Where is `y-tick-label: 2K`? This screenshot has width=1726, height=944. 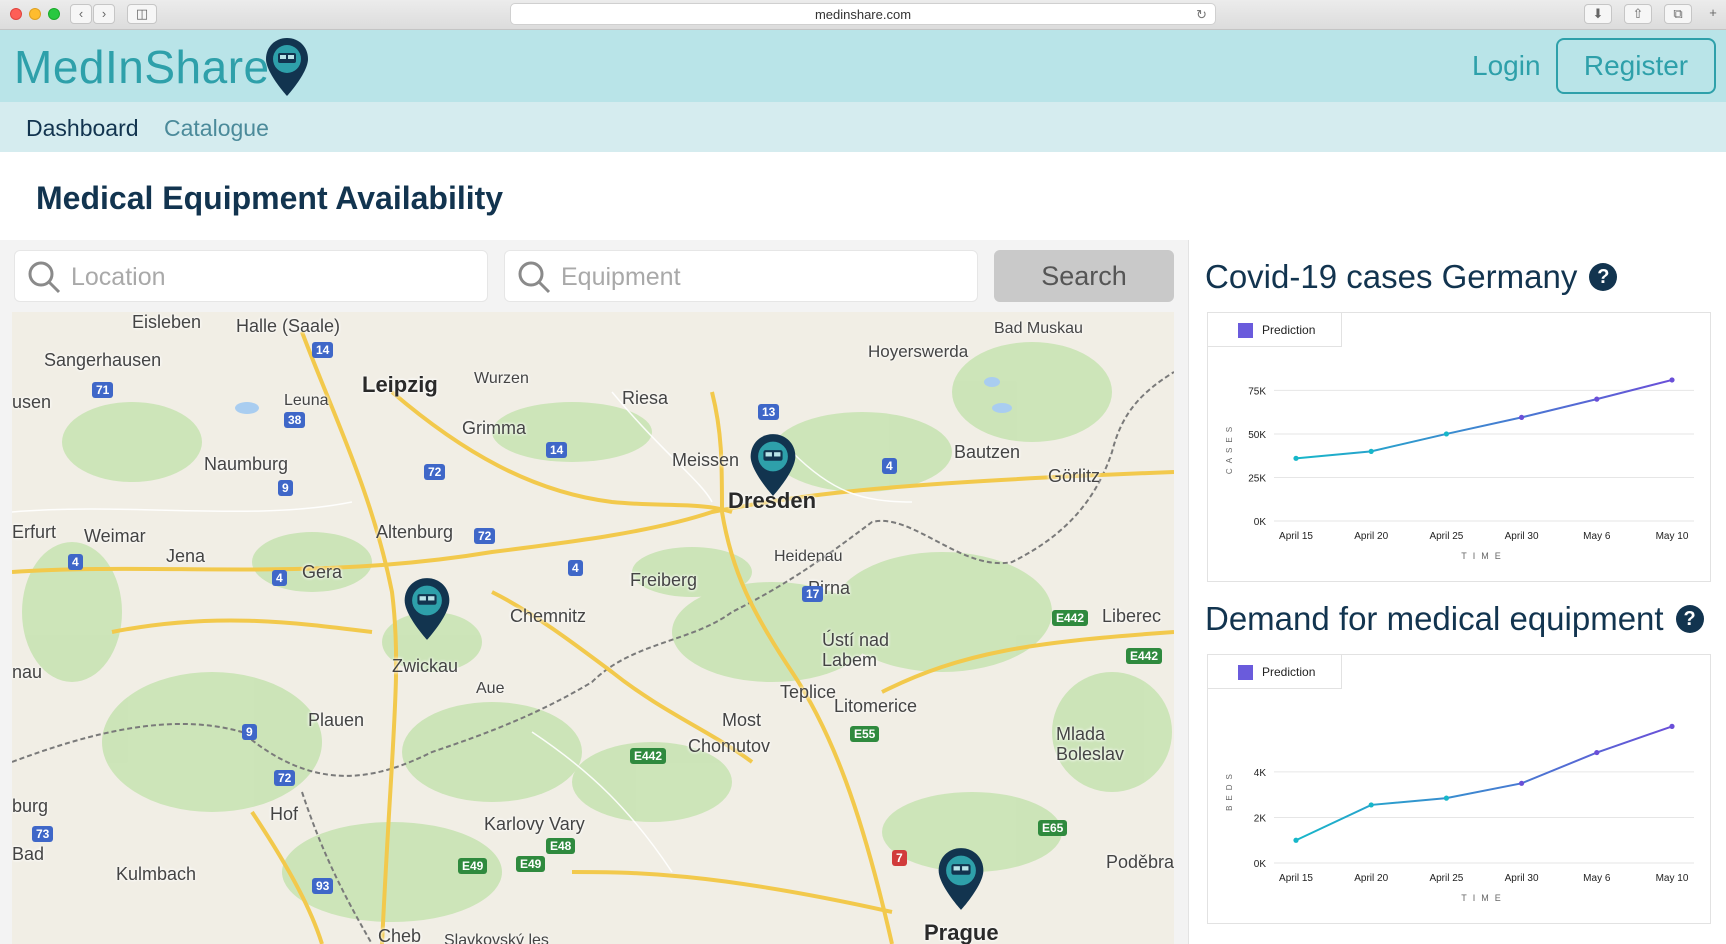
y-tick-label: 2K is located at coordinates (1260, 818).